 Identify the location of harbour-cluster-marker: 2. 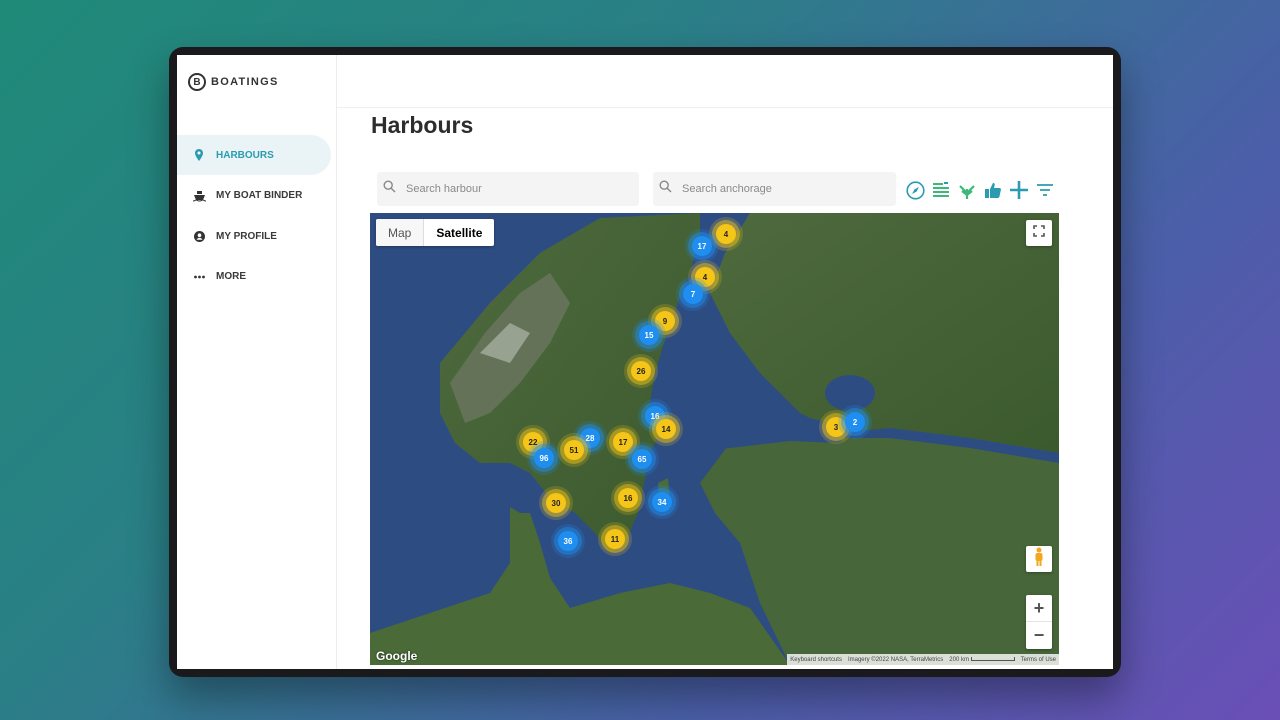
(855, 422).